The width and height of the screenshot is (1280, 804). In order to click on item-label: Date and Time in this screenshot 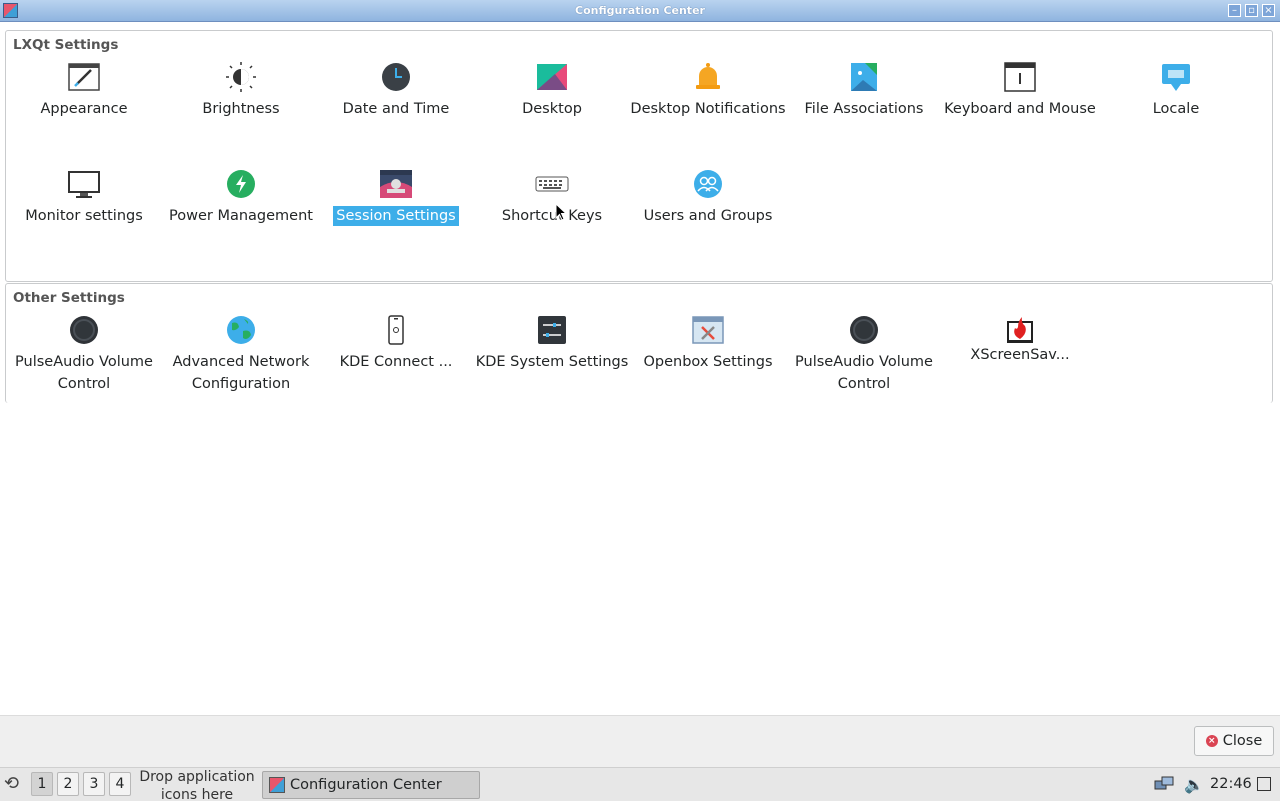, I will do `click(396, 109)`.